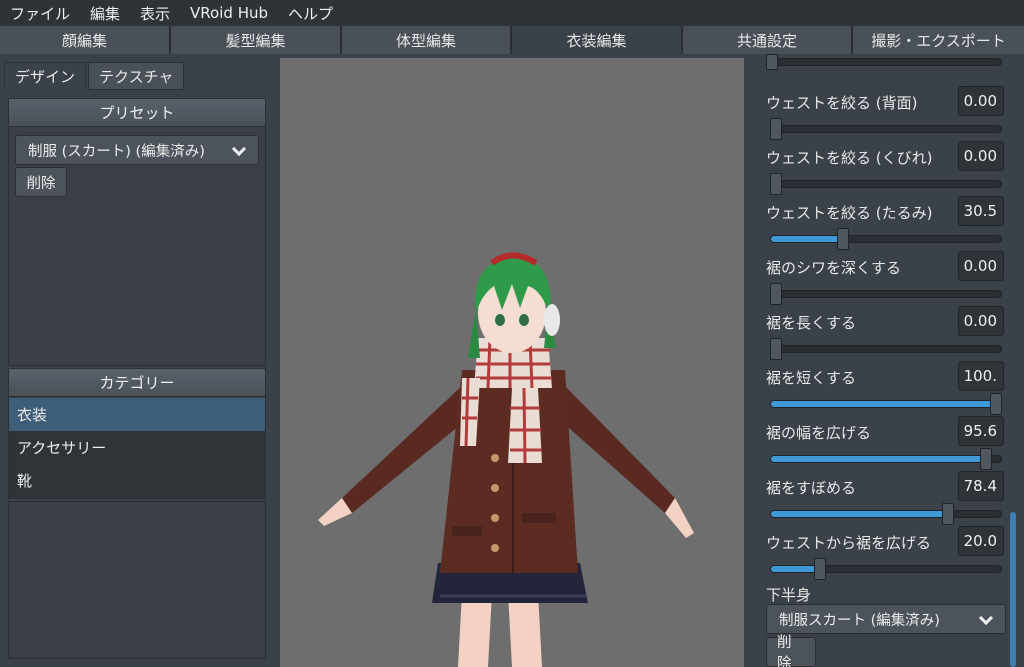 The height and width of the screenshot is (667, 1024). I want to click on preset-delete-button: 削除, so click(41, 182).